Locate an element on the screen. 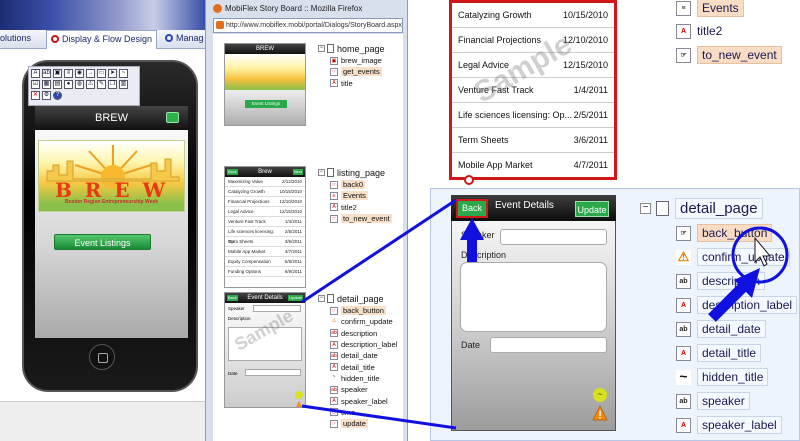 The image size is (800, 441). event-list-row: Catalyzing Growth 10/15/2010 is located at coordinates (533, 15).